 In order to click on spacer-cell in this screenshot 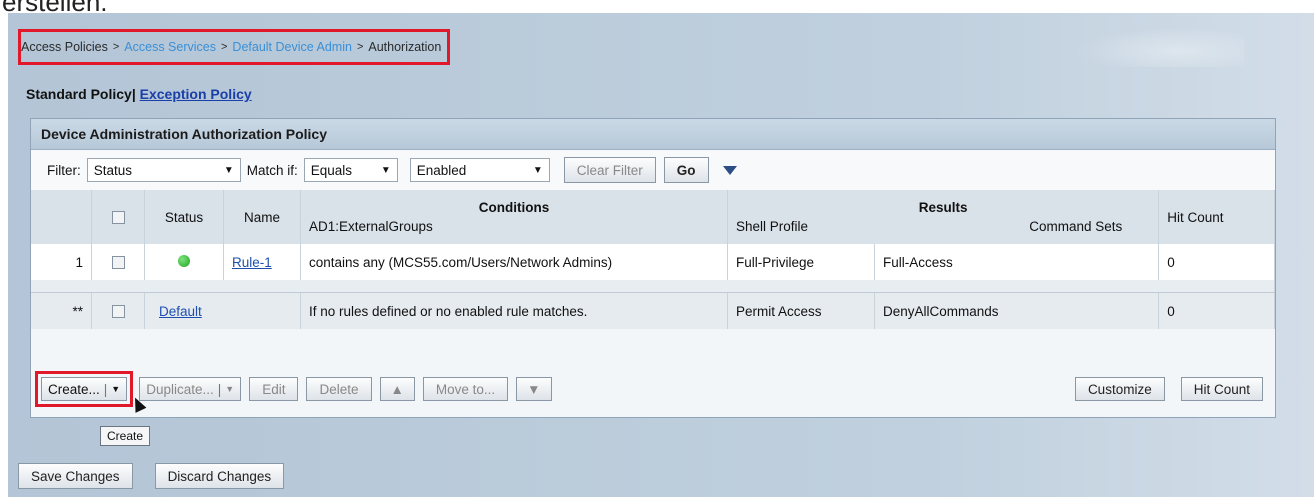, I will do `click(653, 286)`.